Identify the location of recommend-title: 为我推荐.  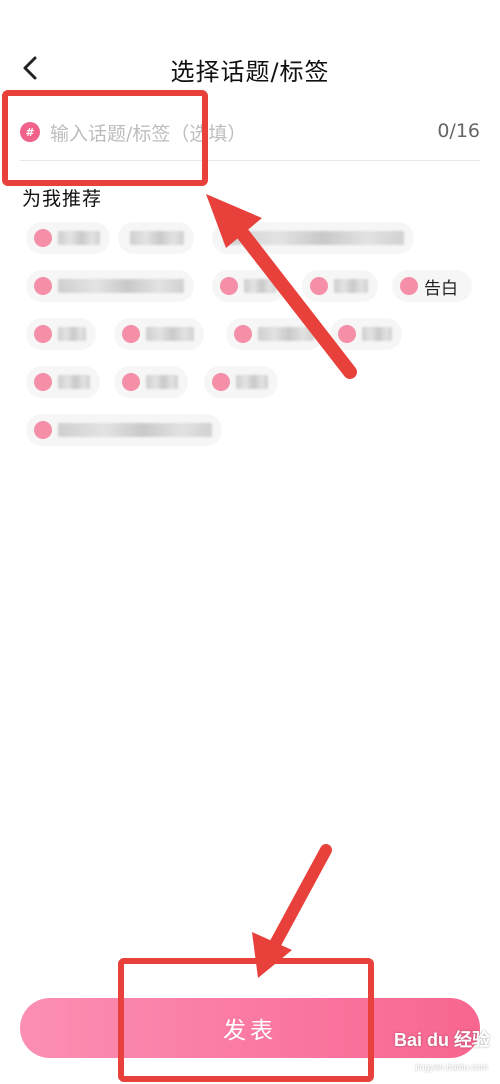
(62, 199).